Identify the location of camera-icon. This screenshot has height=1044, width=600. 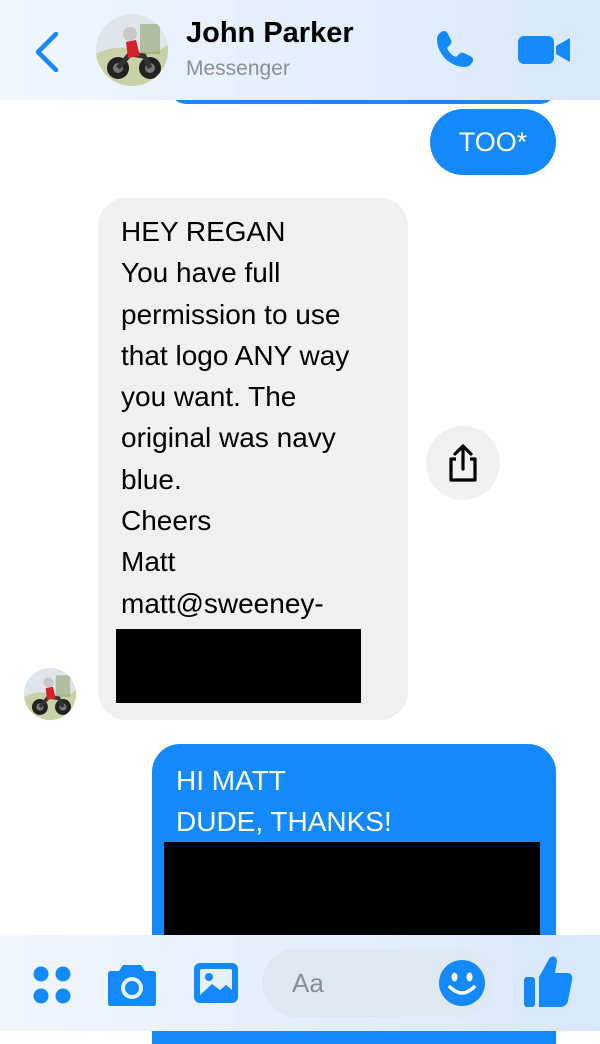
(132, 985).